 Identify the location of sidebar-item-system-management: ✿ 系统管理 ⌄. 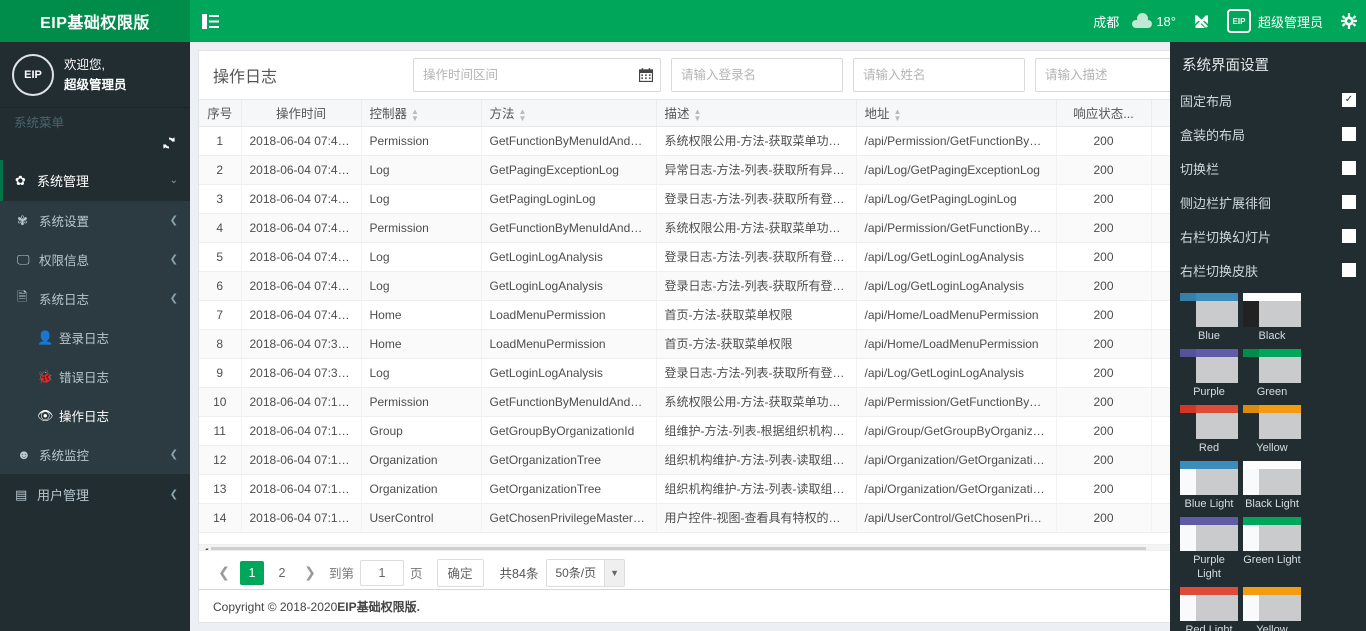
(95, 180).